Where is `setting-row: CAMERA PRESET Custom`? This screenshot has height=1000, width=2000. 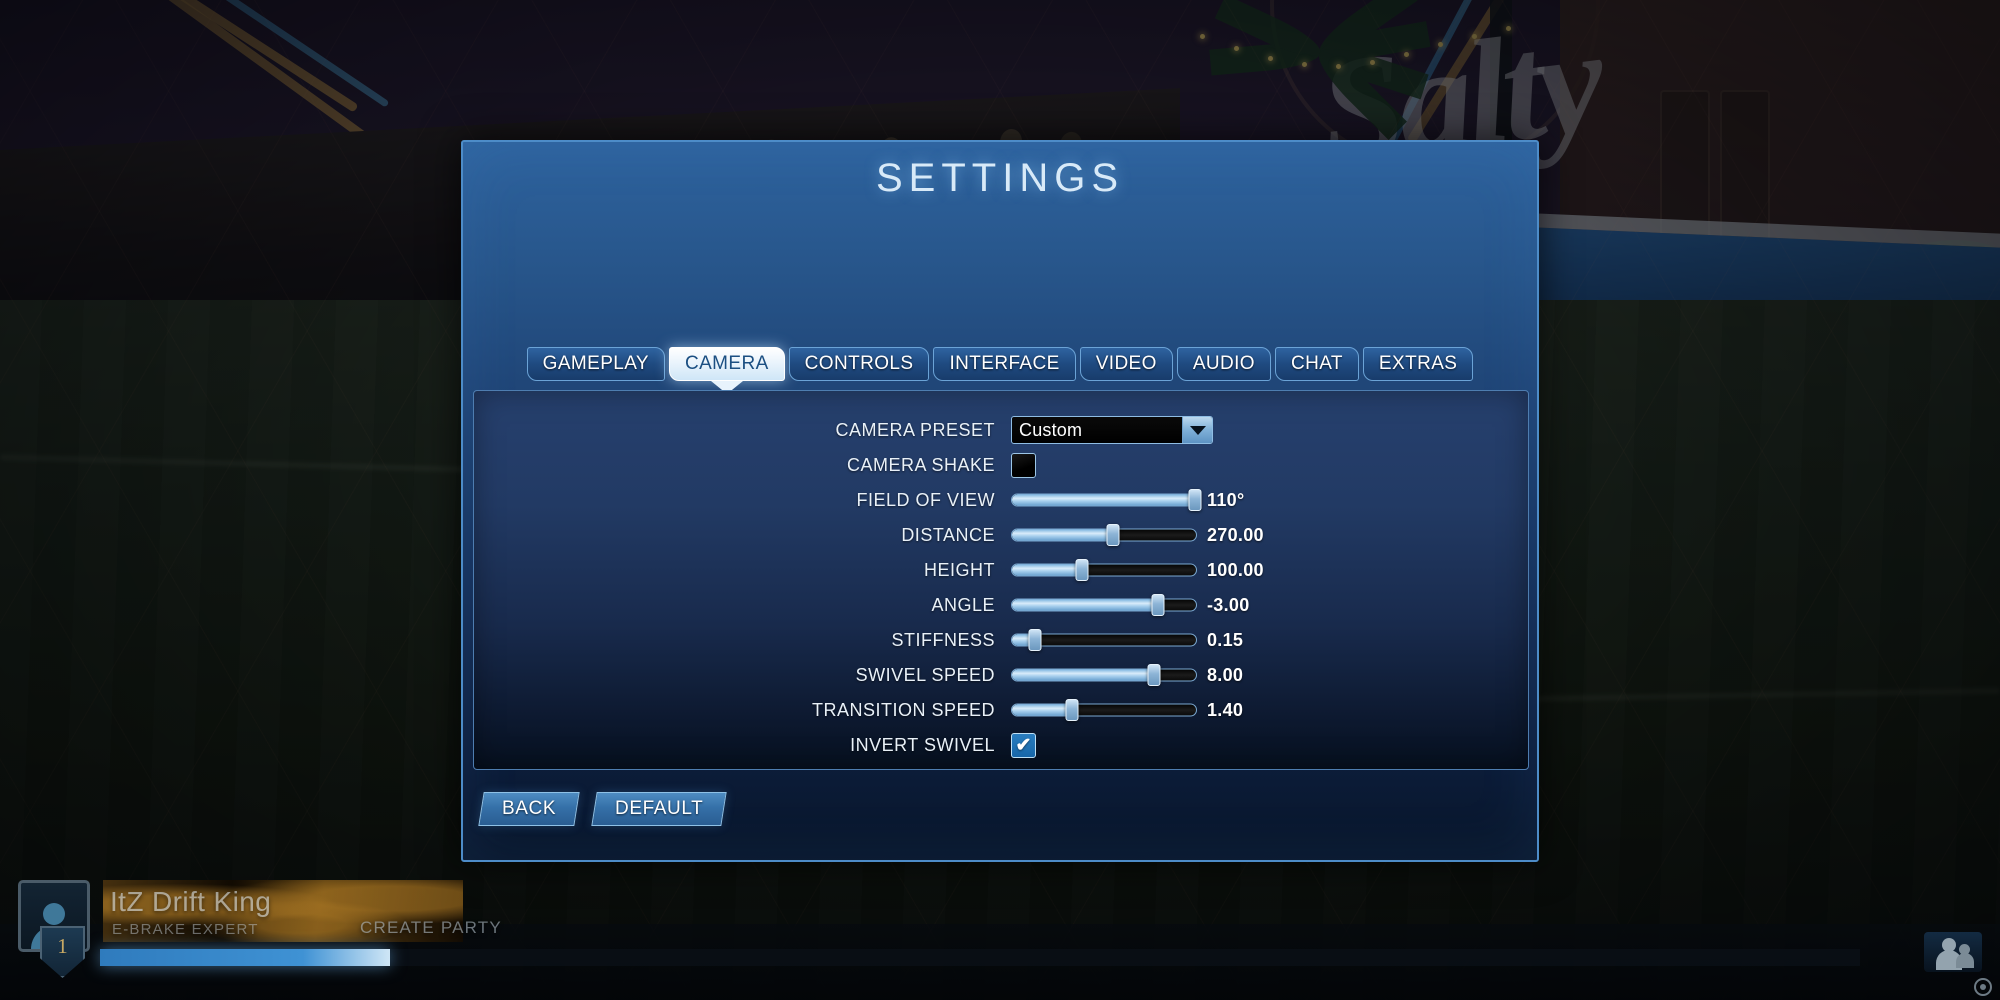
setting-row: CAMERA PRESET Custom is located at coordinates (1001, 430).